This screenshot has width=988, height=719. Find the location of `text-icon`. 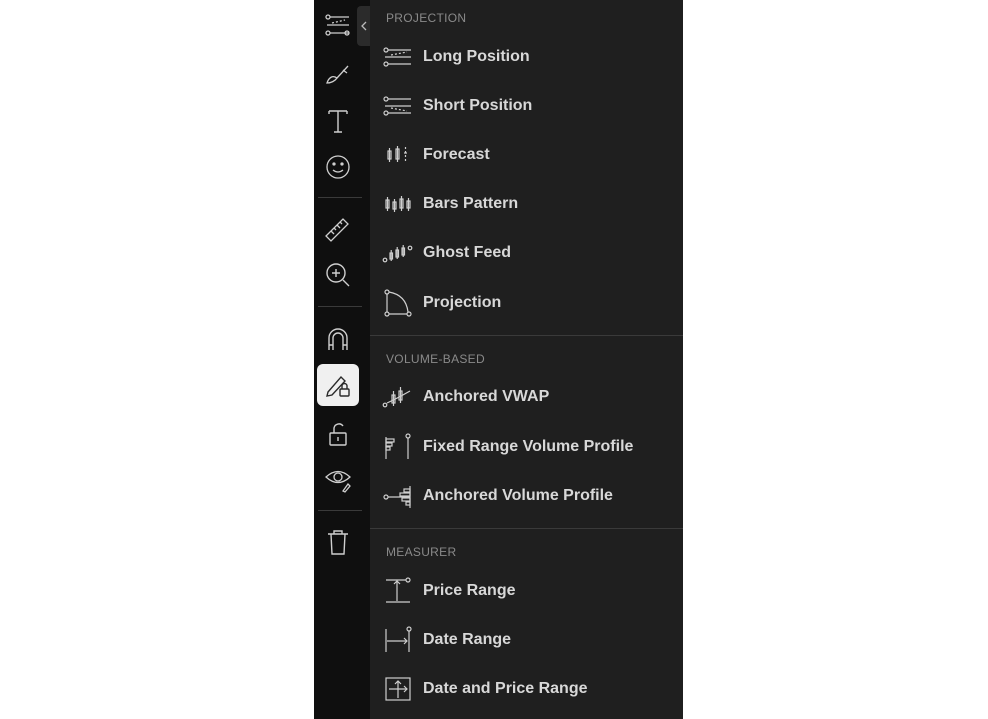

text-icon is located at coordinates (338, 121).